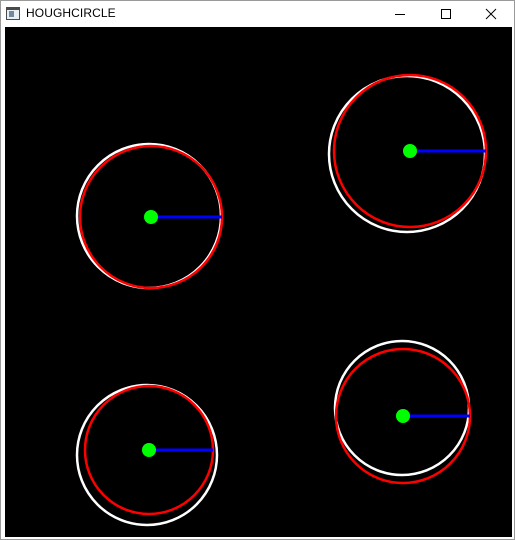 Image resolution: width=515 pixels, height=540 pixels. I want to click on window-title: HOUGHCIRCLE, so click(71, 13).